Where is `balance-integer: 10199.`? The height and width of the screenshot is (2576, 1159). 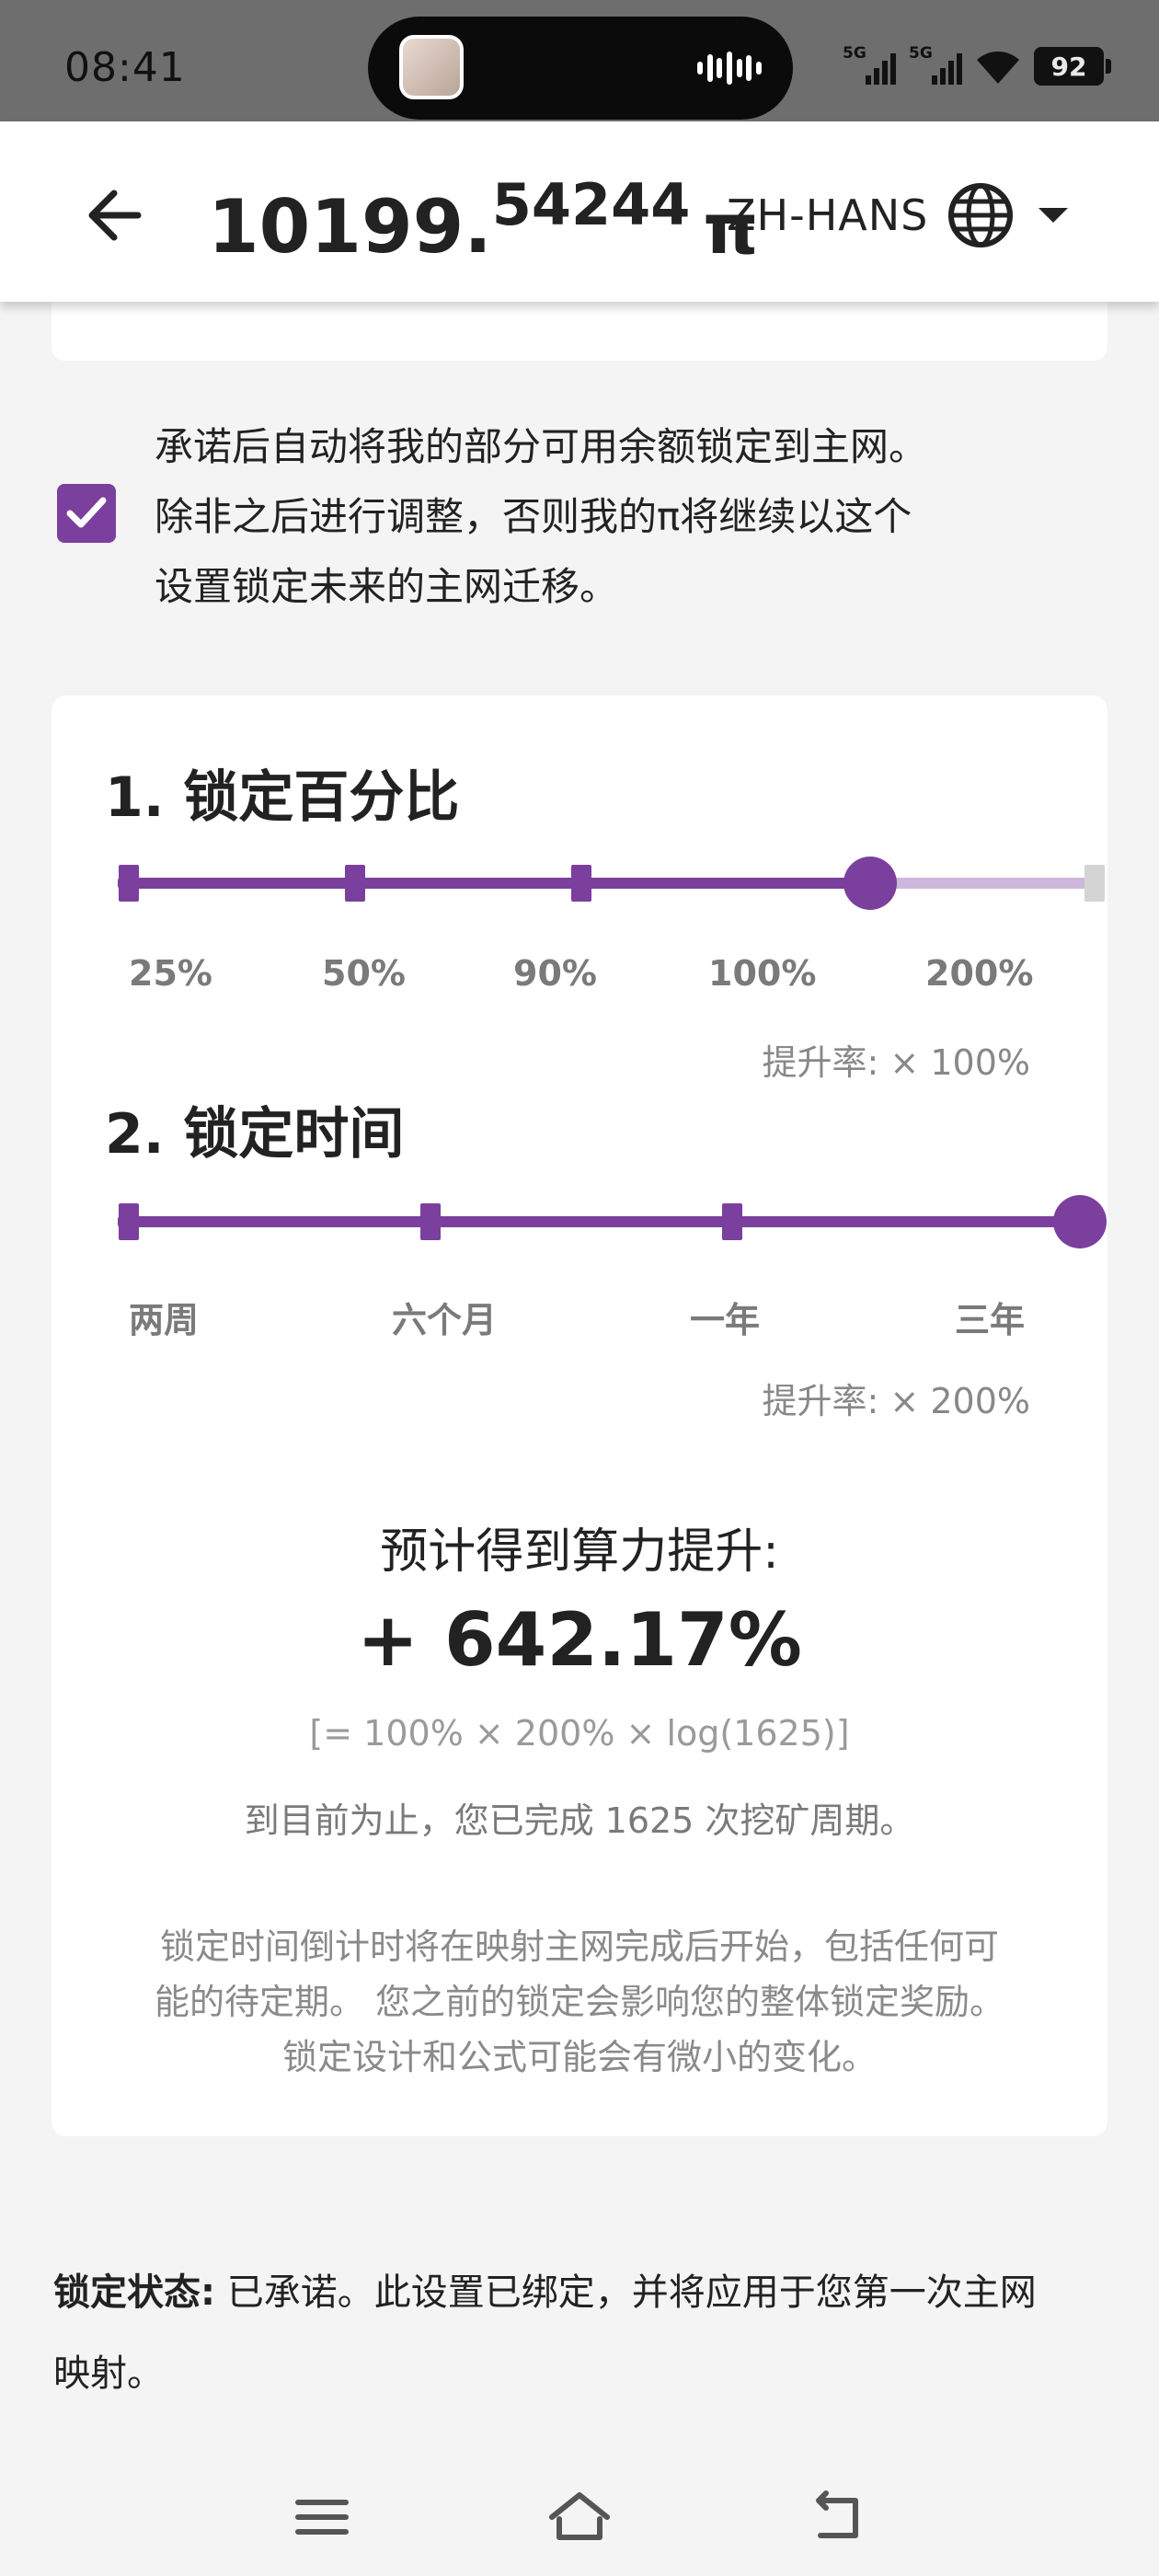 balance-integer: 10199. is located at coordinates (350, 227).